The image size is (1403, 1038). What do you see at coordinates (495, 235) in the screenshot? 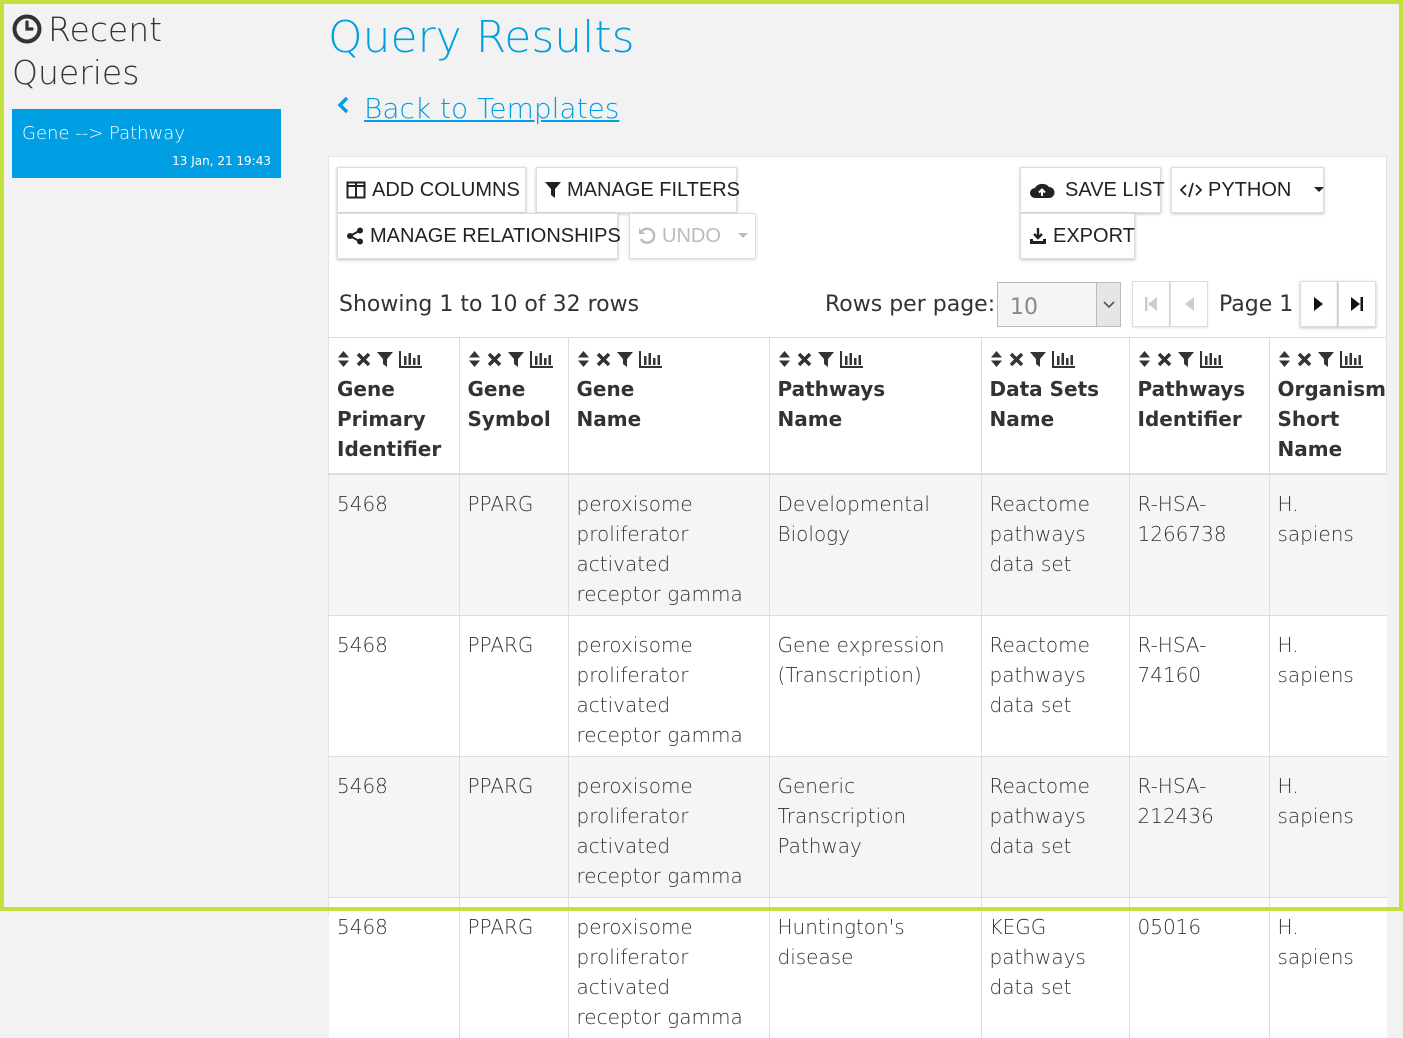
I see `manage-relationships-label: MANAGE RELATIONSHIPS` at bounding box center [495, 235].